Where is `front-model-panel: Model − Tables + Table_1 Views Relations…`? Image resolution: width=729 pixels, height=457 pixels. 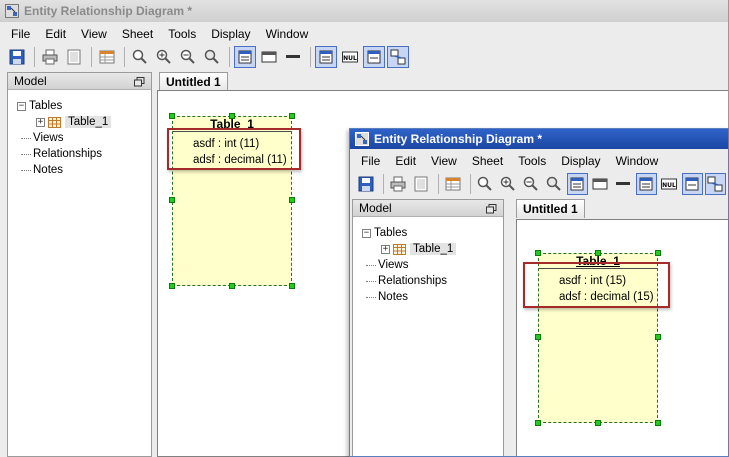
front-model-panel: Model − Tables + Table_1 Views Relations… is located at coordinates (428, 327).